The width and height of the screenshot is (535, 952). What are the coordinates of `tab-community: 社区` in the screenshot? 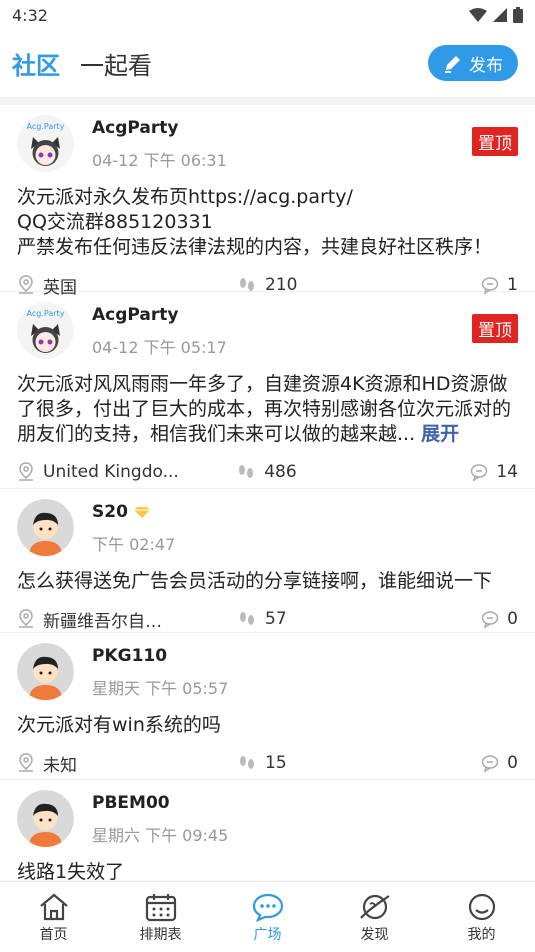 It's located at (36, 63).